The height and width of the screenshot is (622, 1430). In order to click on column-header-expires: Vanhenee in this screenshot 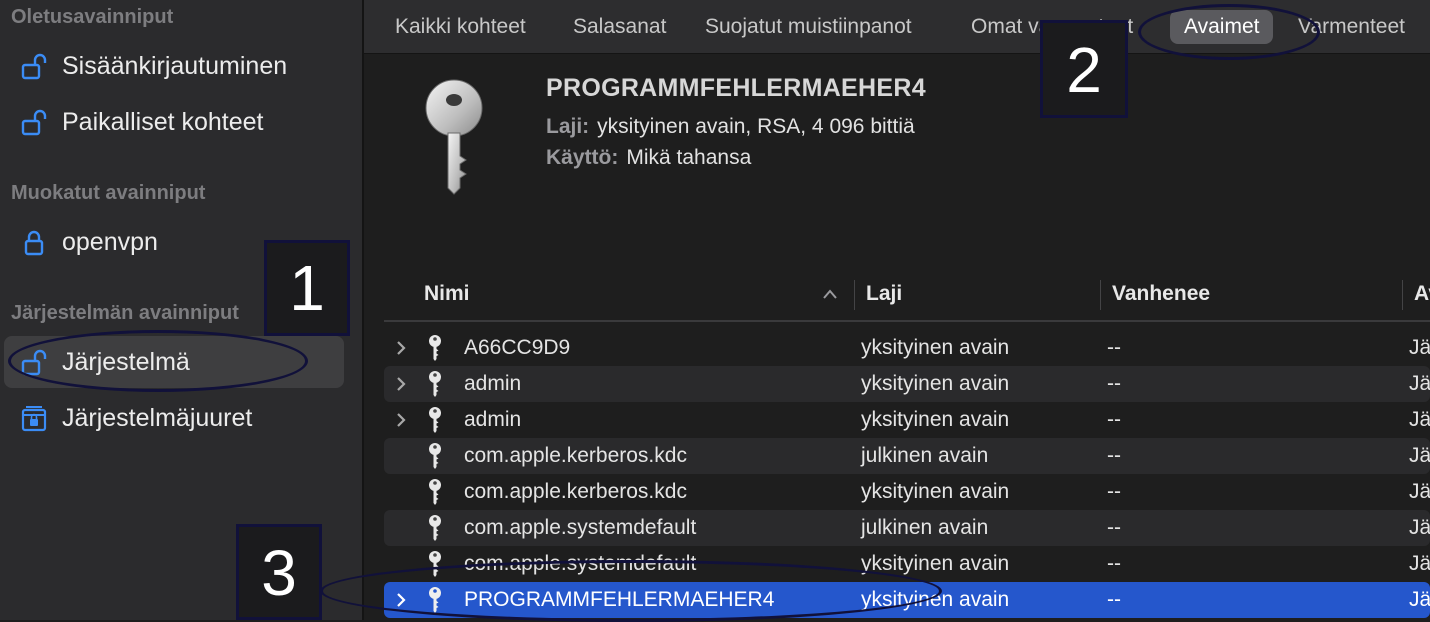, I will do `click(1161, 294)`.